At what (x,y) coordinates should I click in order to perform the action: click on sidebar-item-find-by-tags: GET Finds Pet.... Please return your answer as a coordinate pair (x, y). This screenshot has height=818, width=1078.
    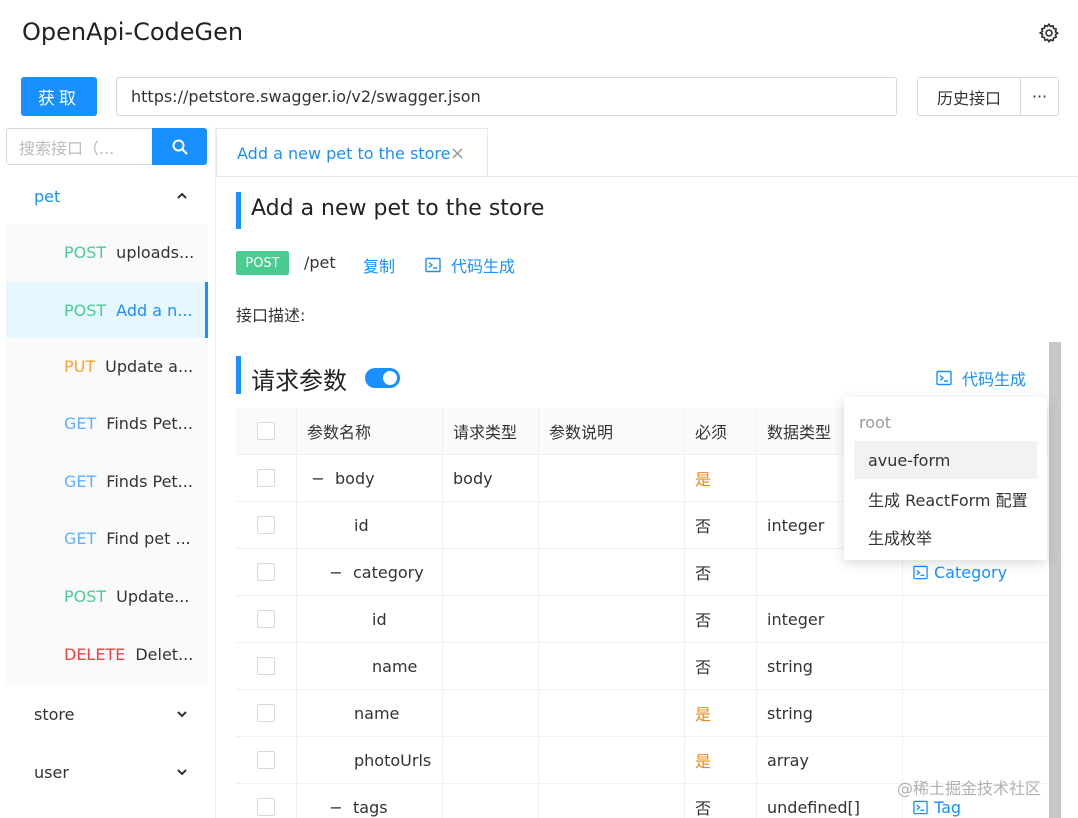
    Looking at the image, I should click on (107, 481).